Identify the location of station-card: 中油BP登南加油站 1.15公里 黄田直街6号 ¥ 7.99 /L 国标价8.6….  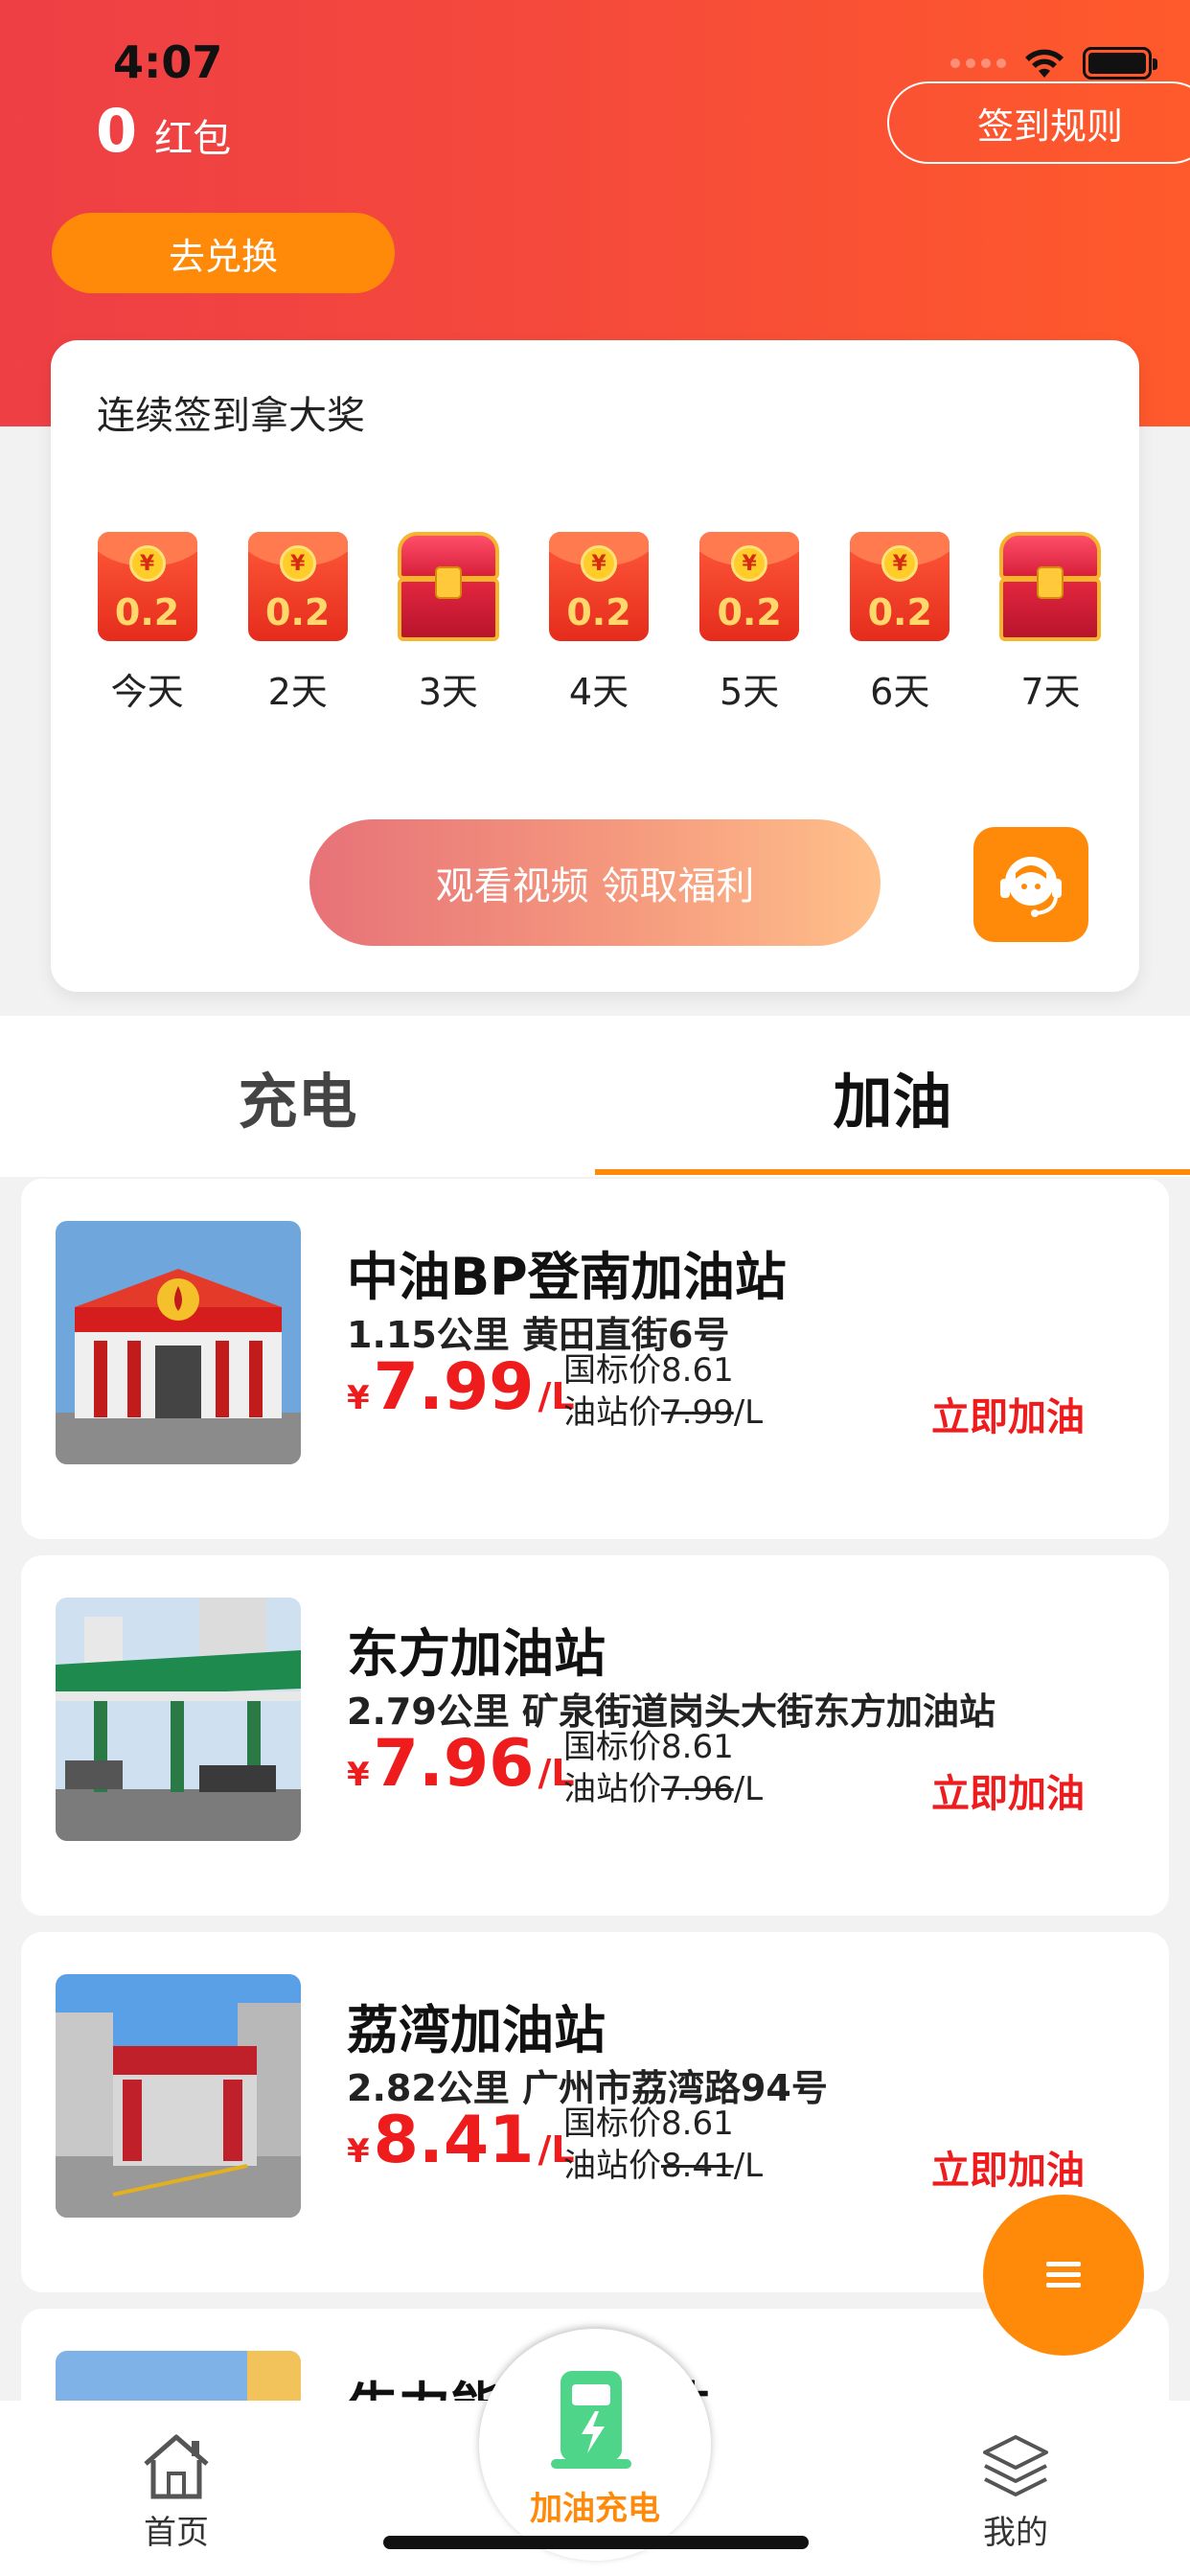
(595, 1359).